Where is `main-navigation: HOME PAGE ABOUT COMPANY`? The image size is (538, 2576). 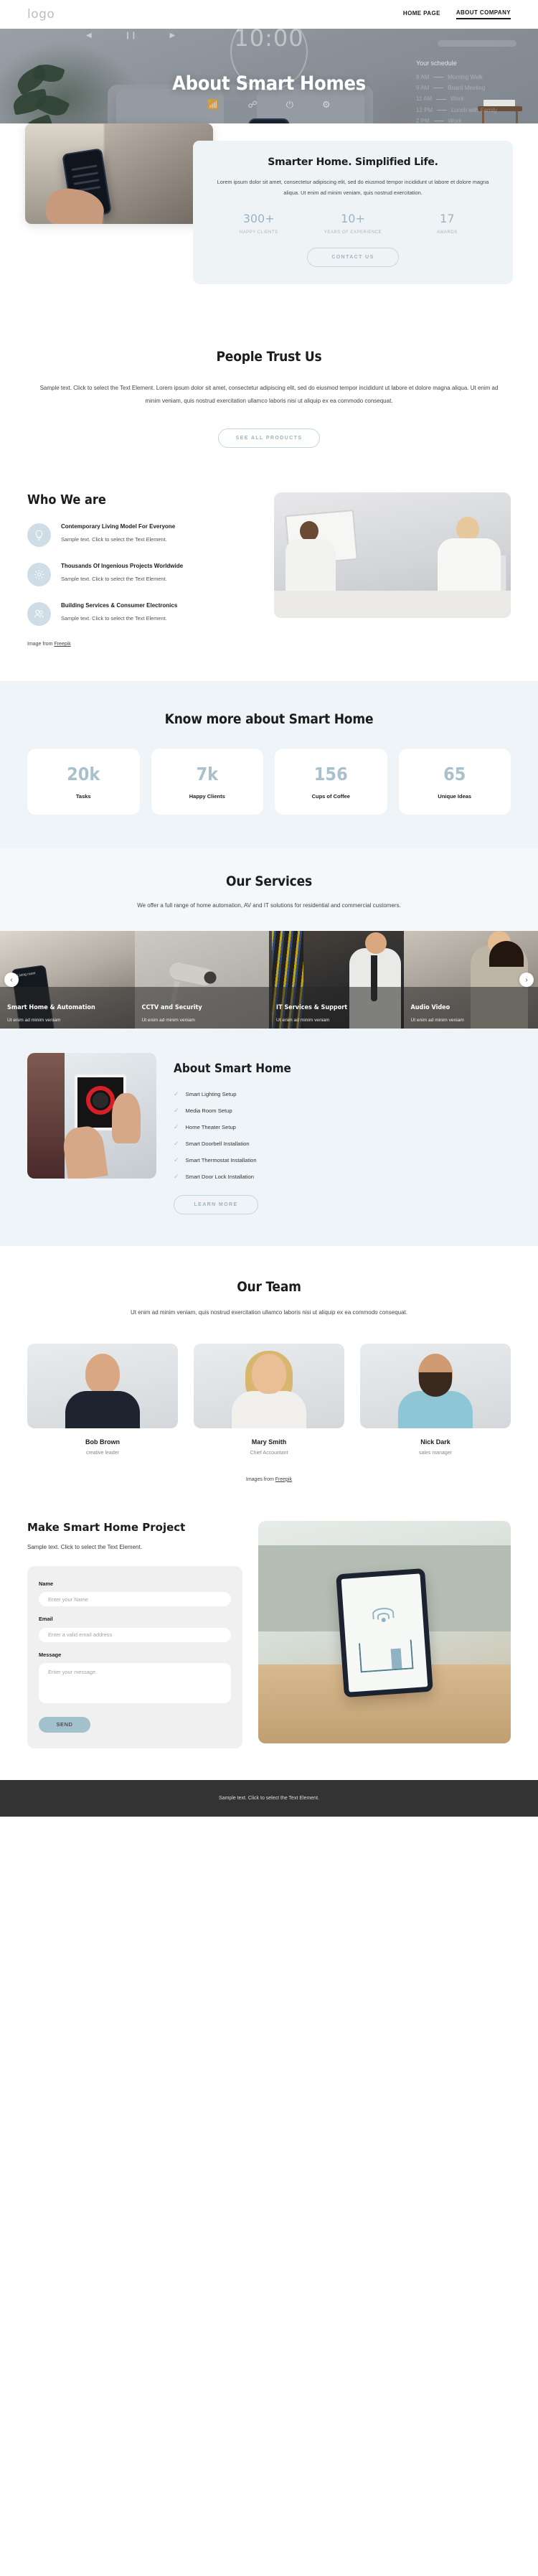
main-navigation: HOME PAGE ABOUT COMPANY is located at coordinates (457, 14).